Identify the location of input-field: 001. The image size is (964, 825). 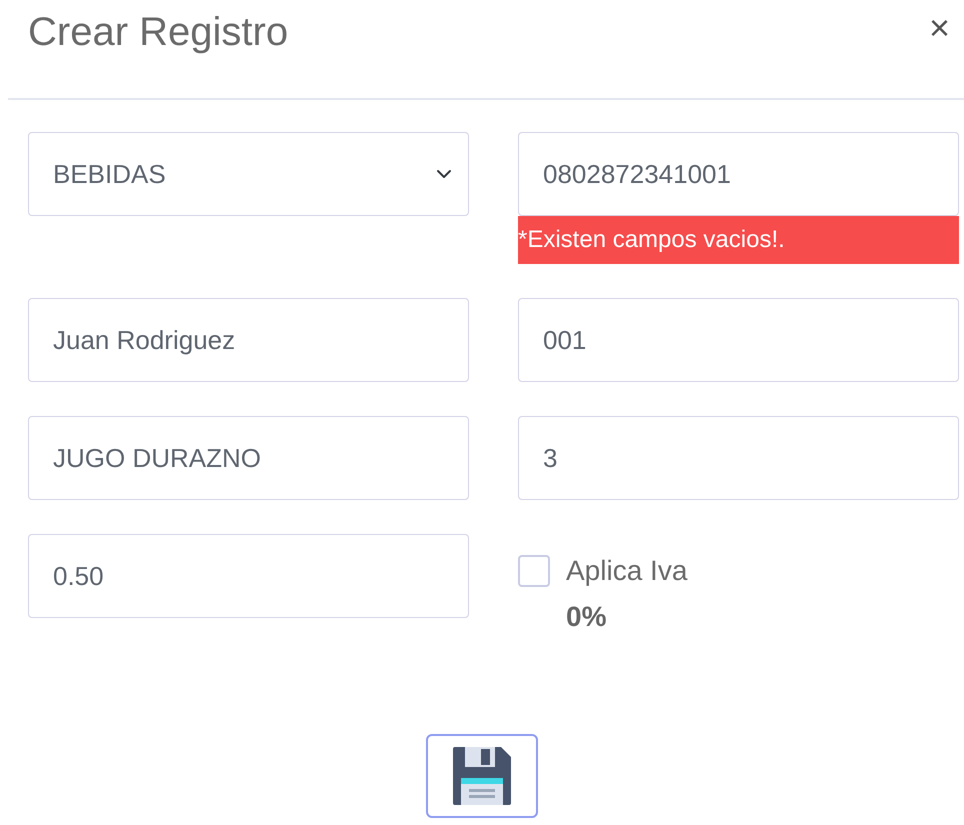
(738, 340).